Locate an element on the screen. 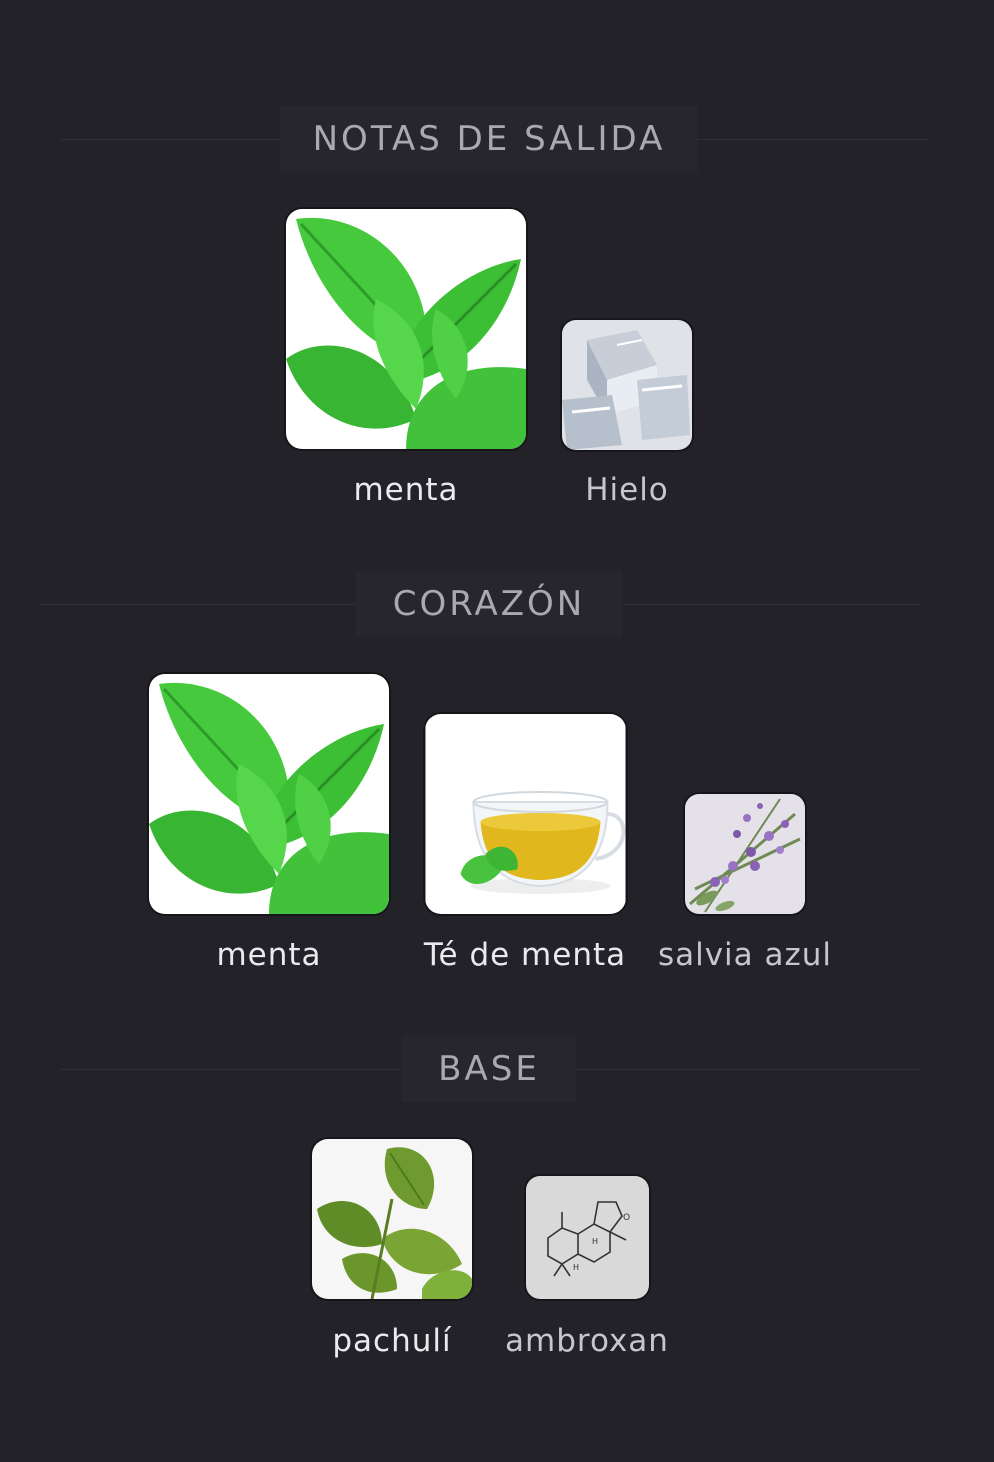 The image size is (994, 1462). ambroxan-molecule-icon: O H H is located at coordinates (587, 1237).